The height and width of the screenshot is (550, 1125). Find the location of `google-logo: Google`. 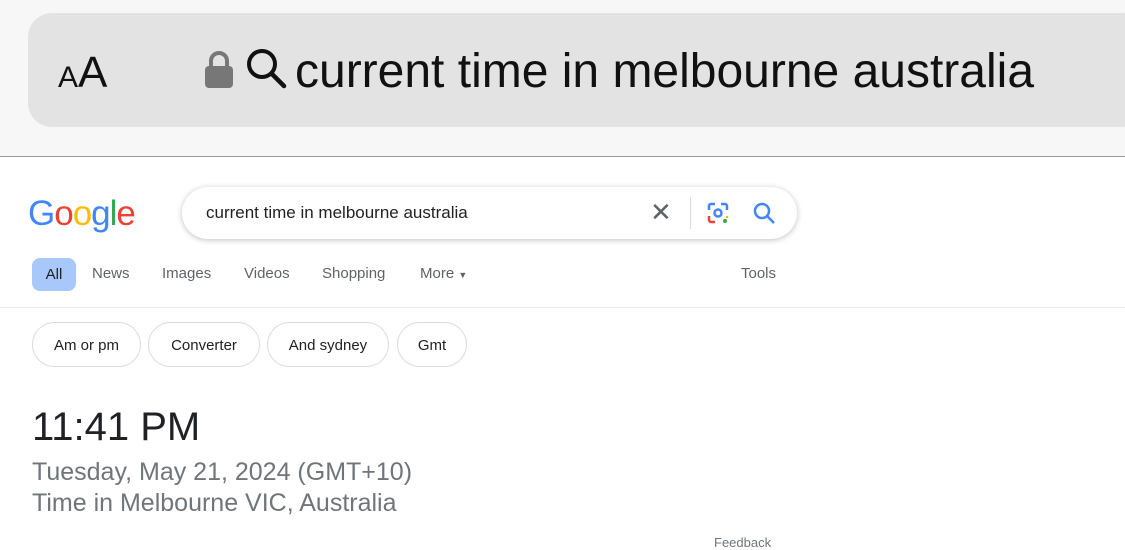

google-logo: Google is located at coordinates (82, 214).